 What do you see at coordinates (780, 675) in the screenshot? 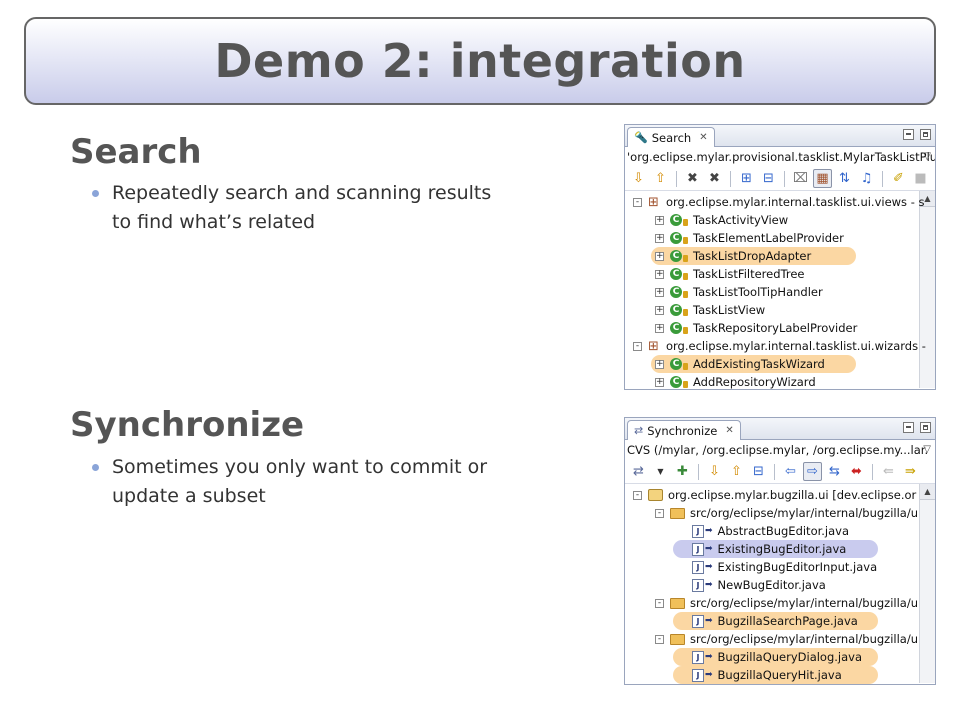
I see `tree-row: J ➡ BugzillaQueryHit.java` at bounding box center [780, 675].